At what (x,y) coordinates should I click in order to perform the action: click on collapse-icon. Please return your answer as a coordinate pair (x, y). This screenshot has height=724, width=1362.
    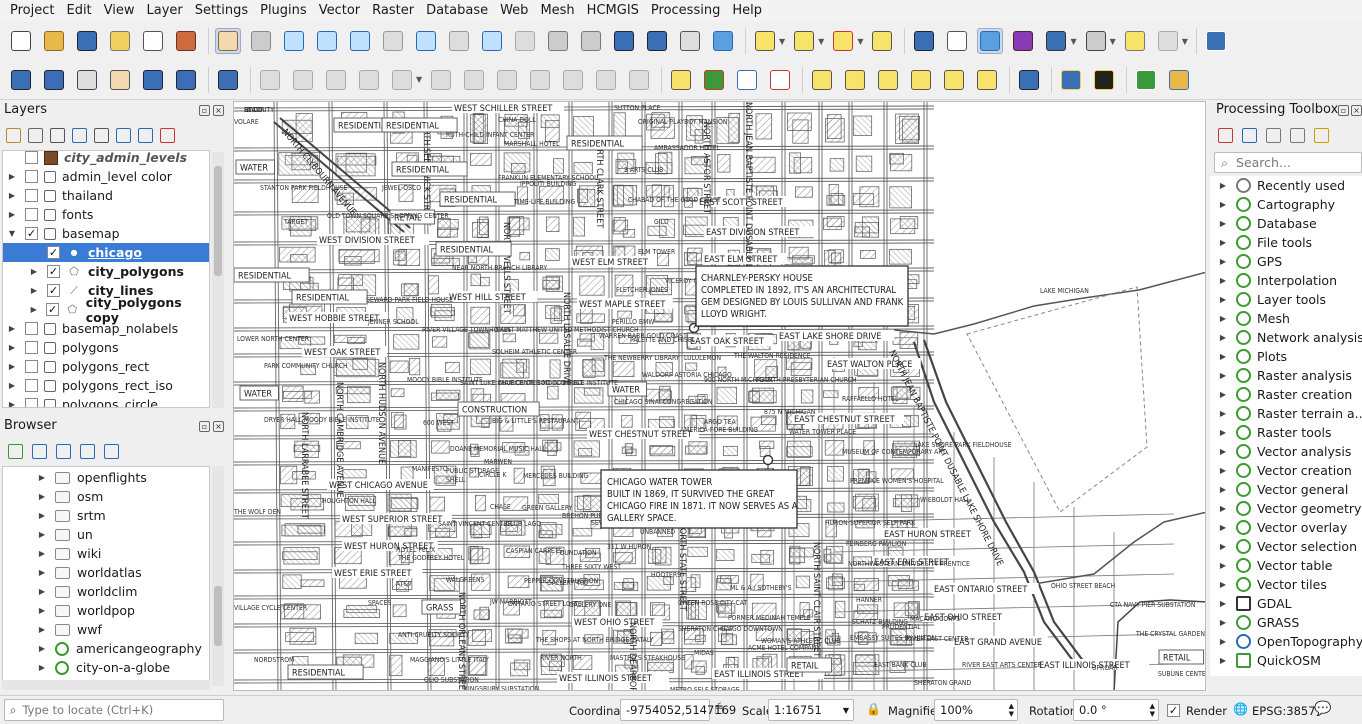
    Looking at the image, I should click on (87, 451).